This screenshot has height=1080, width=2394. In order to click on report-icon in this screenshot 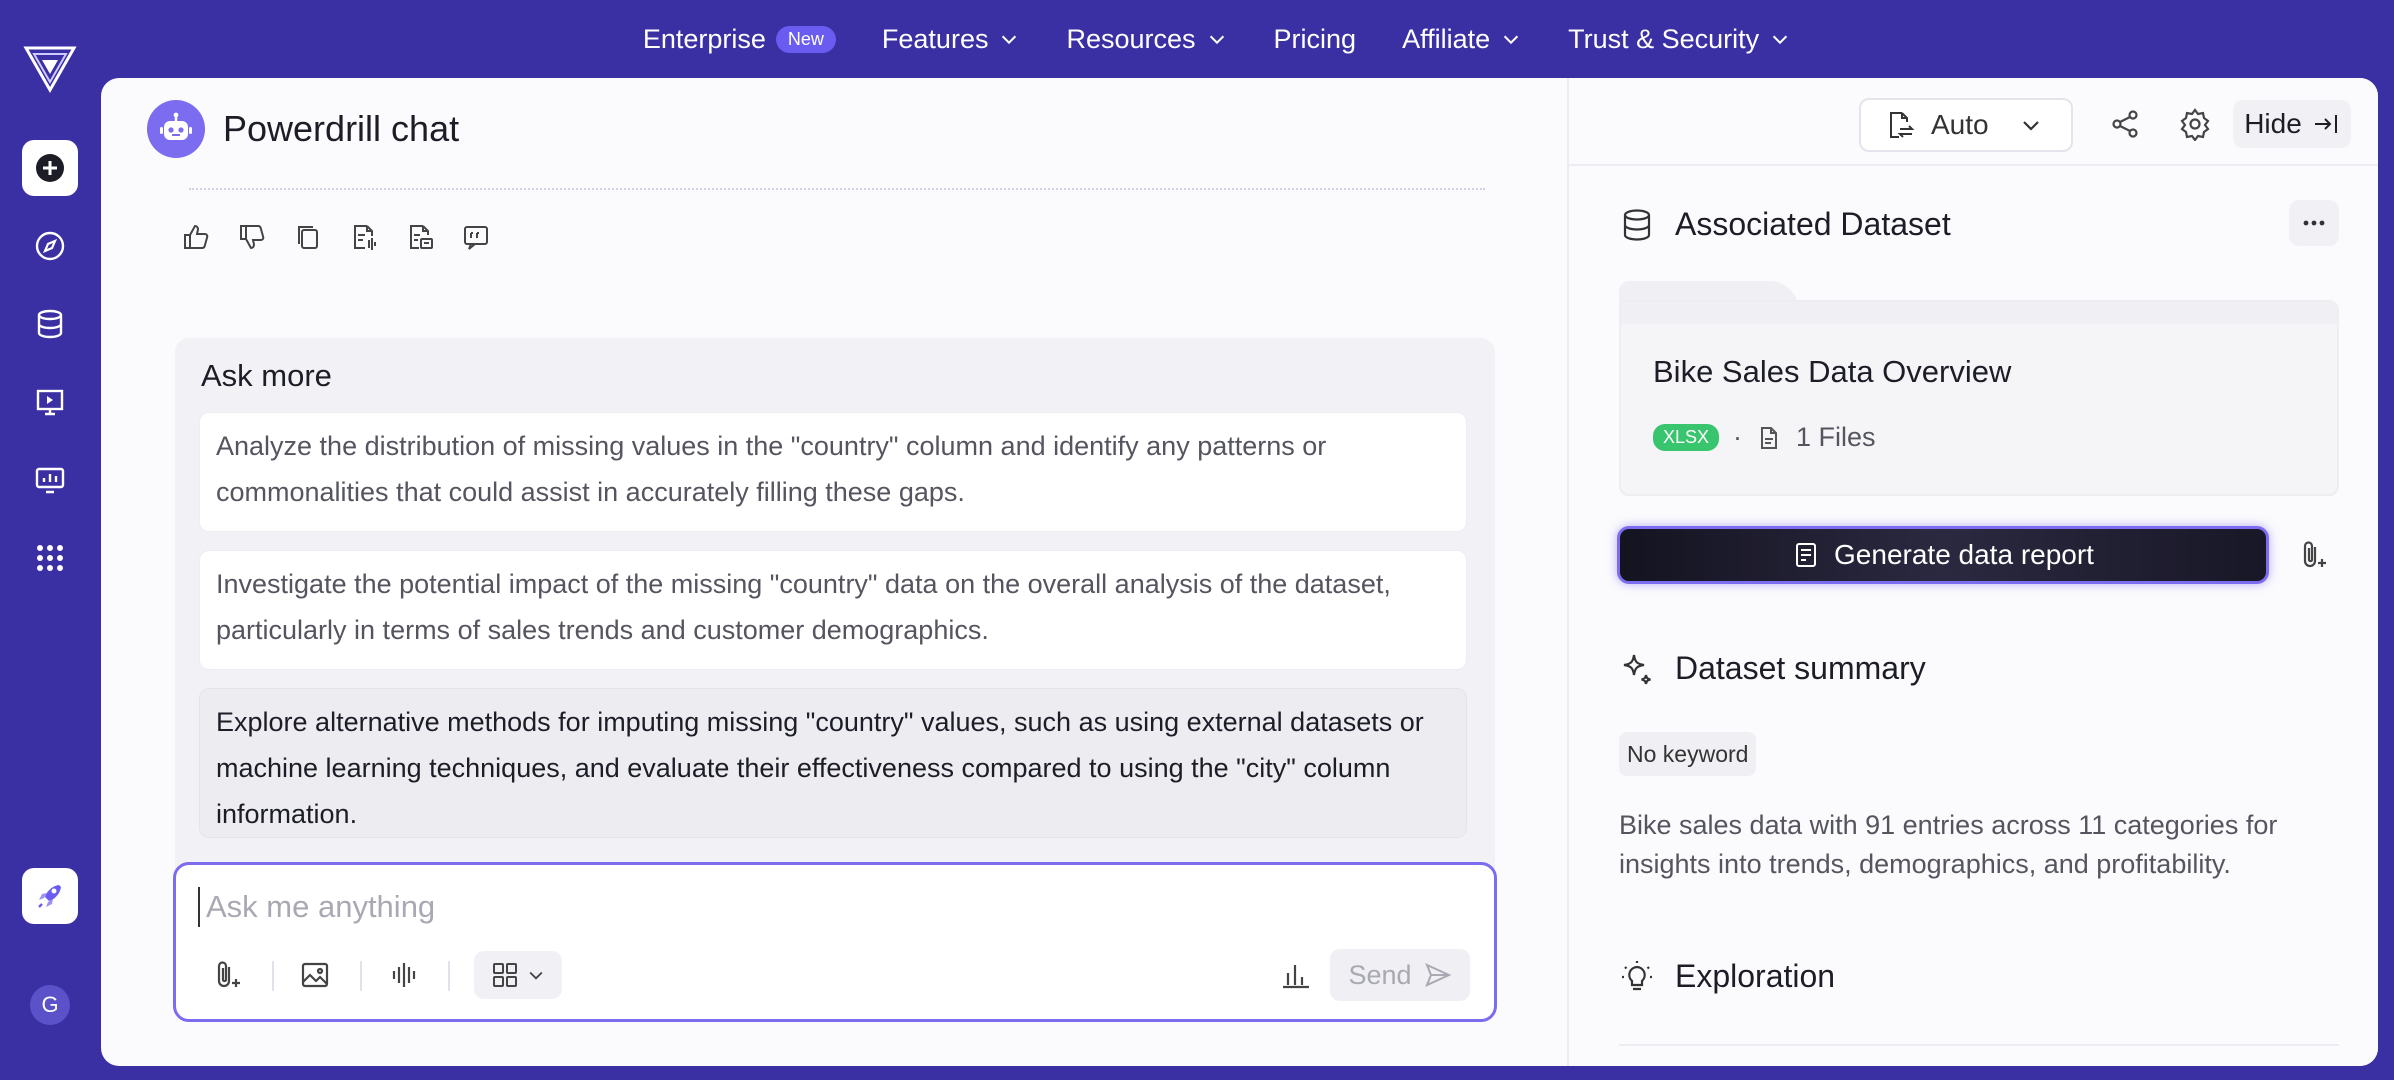, I will do `click(1806, 555)`.